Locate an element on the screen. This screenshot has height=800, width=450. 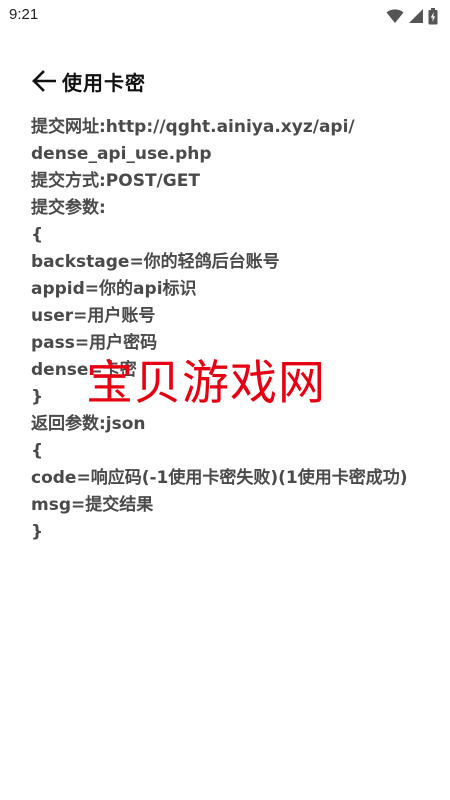
app-bar: 使用卡密 is located at coordinates (88, 81).